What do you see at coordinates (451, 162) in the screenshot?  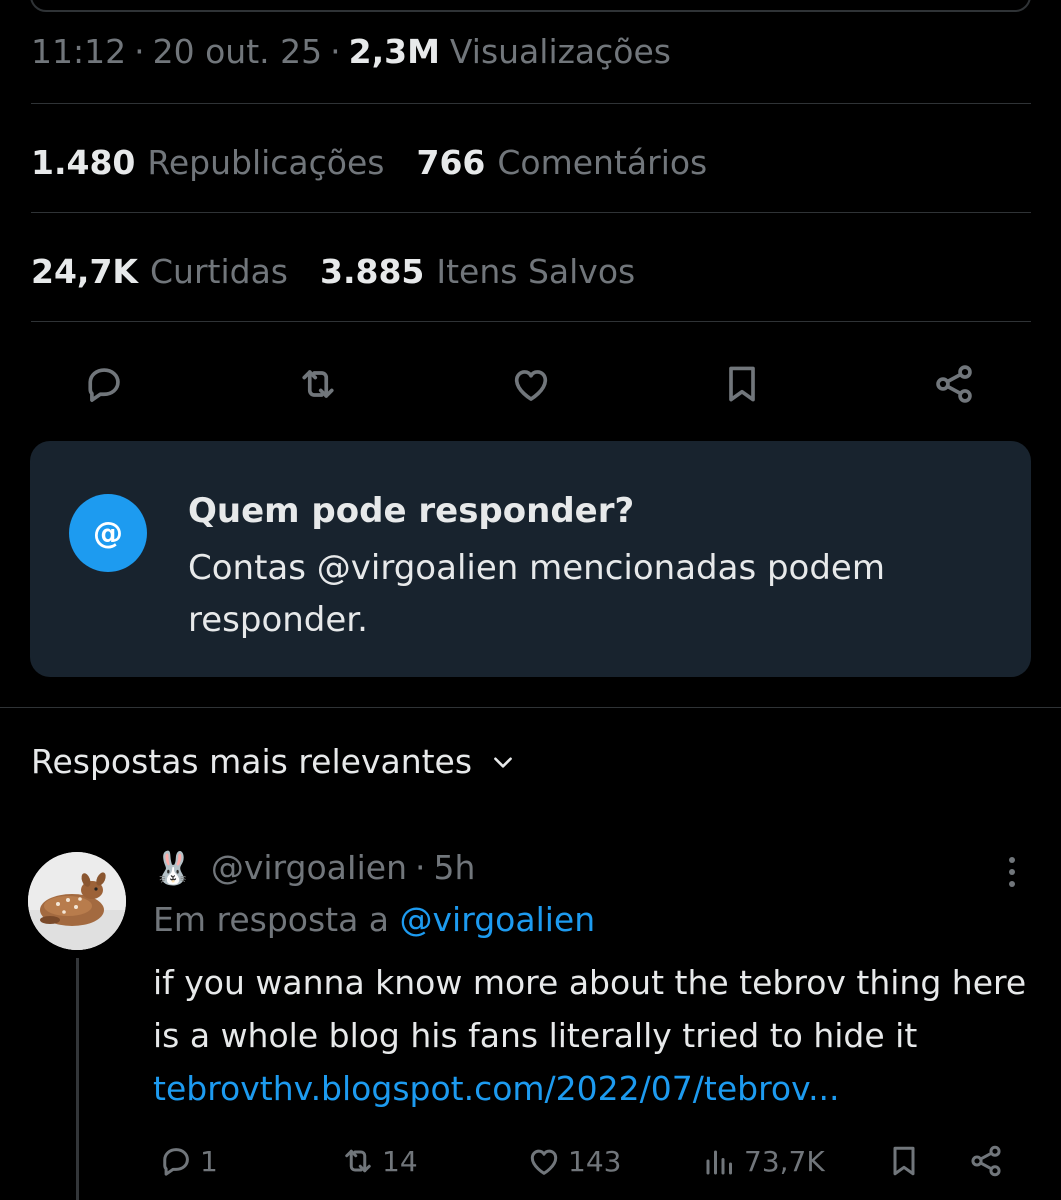 I see `comments-count: 766` at bounding box center [451, 162].